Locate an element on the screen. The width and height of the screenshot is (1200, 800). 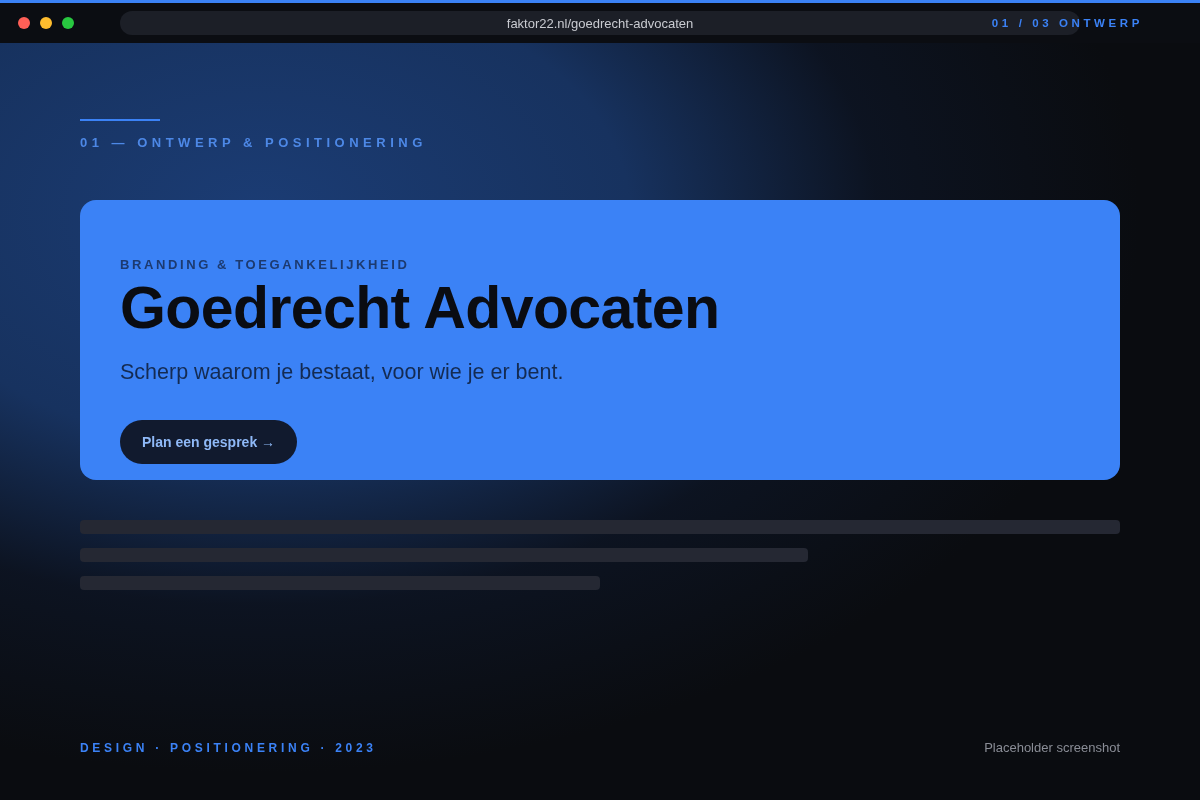
card-subtitle: Scherp waarom je bestaat, voor wie je er bent. is located at coordinates (342, 372).